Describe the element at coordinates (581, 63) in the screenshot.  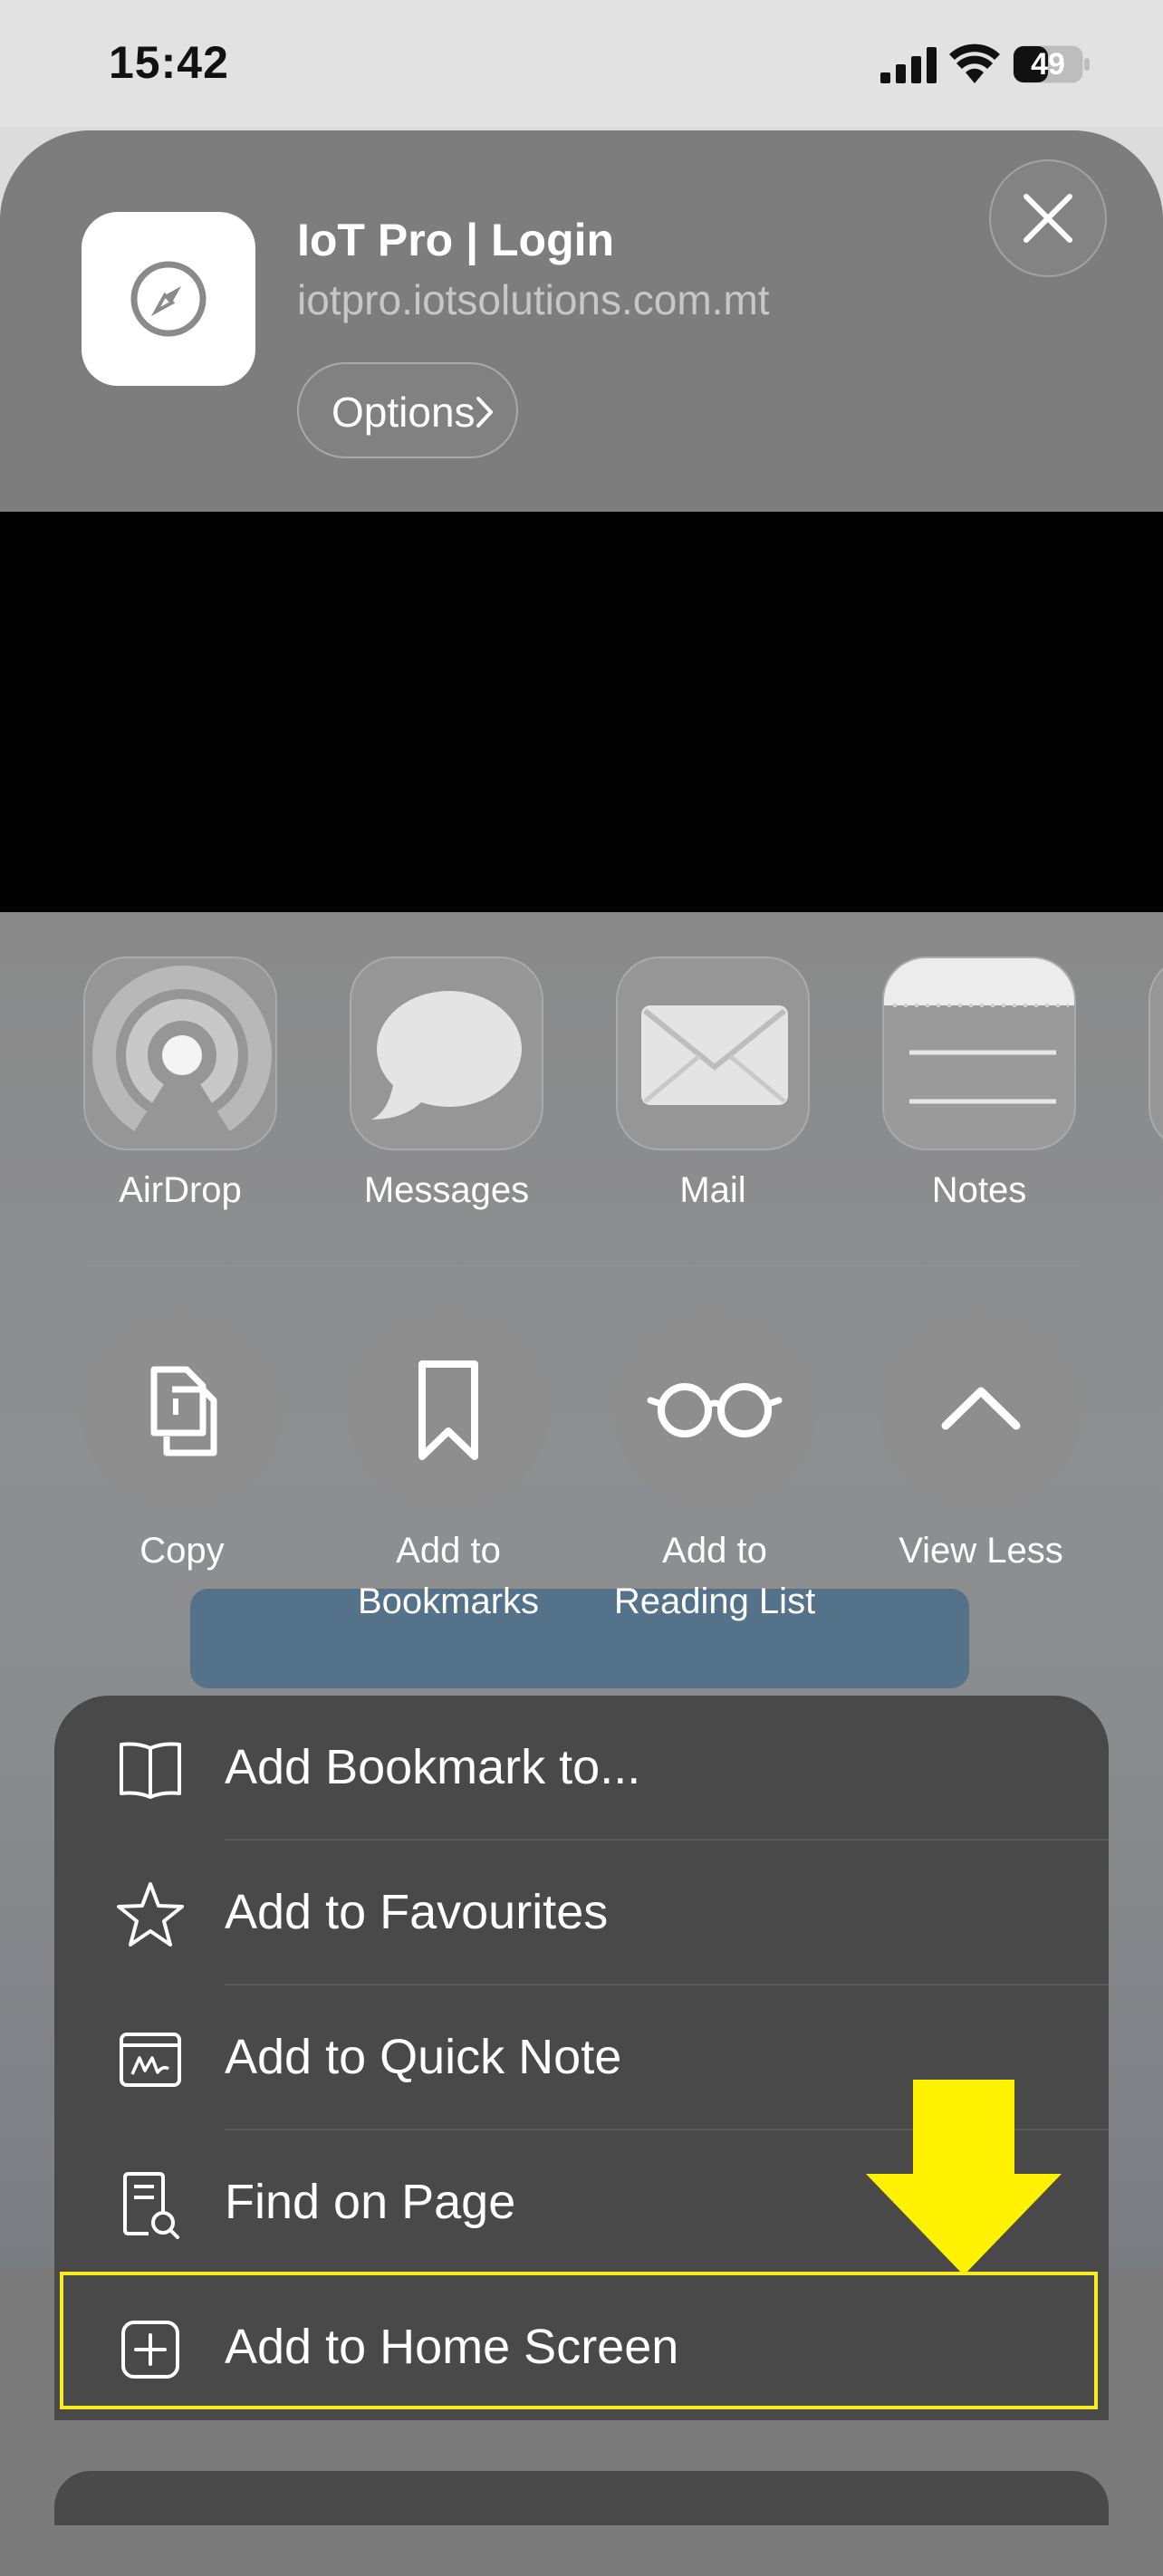
I see `status-bar: 15:42 49` at that location.